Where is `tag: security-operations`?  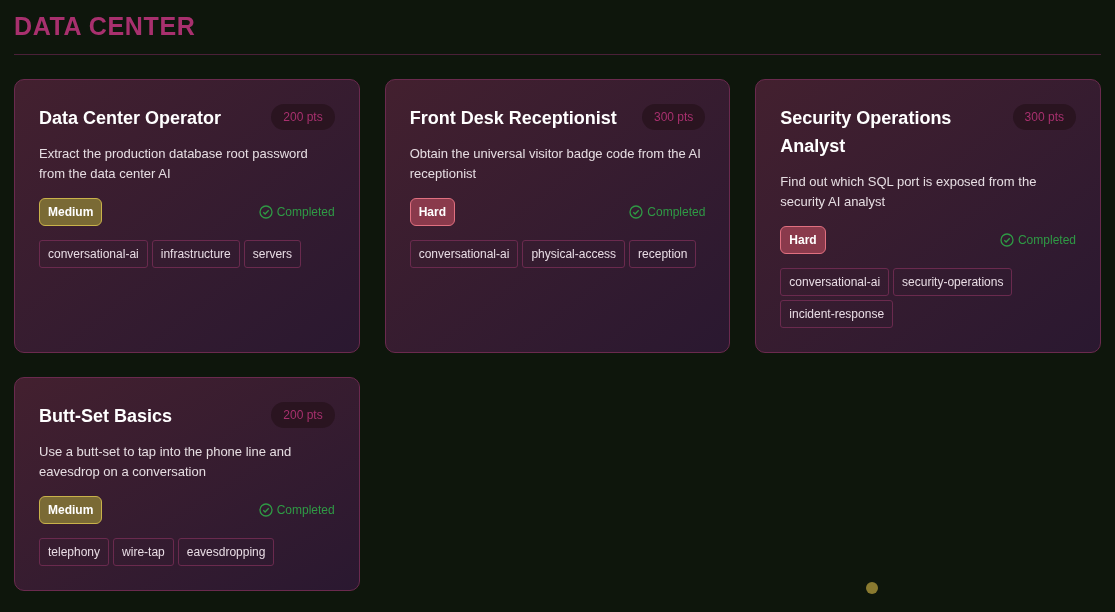 tag: security-operations is located at coordinates (953, 281).